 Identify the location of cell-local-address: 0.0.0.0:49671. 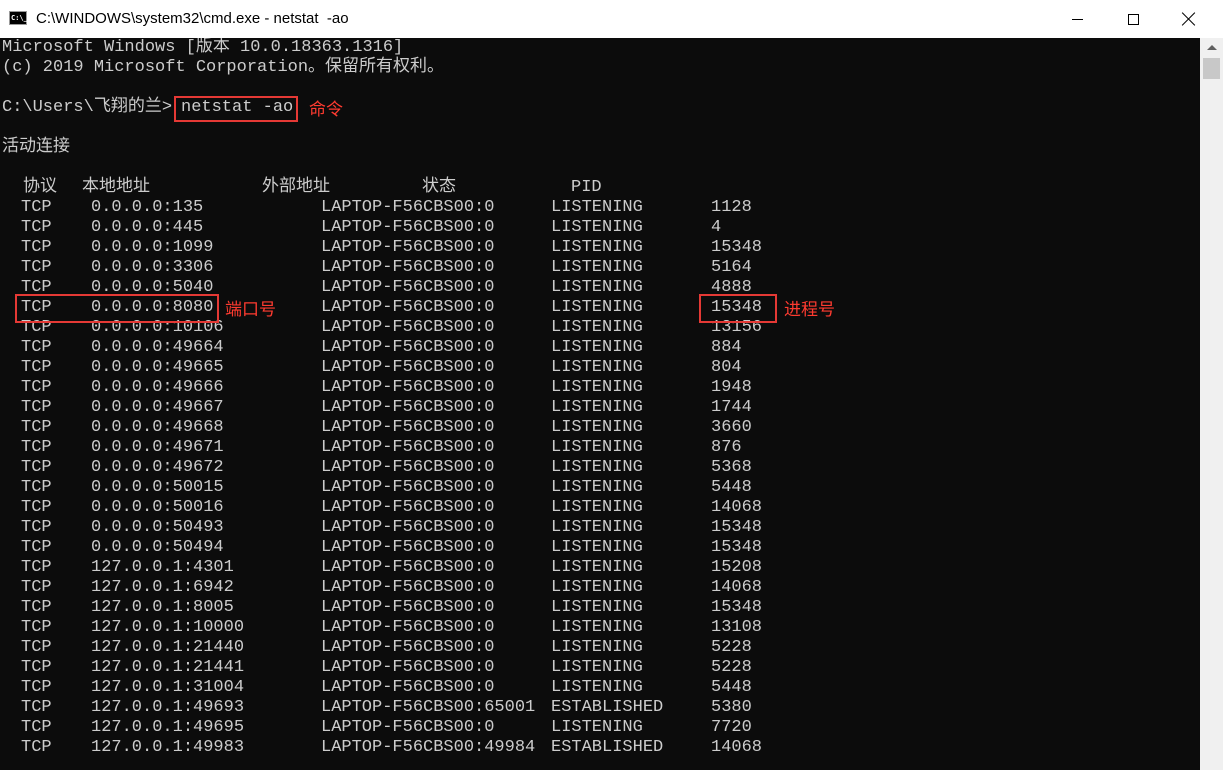
(157, 447).